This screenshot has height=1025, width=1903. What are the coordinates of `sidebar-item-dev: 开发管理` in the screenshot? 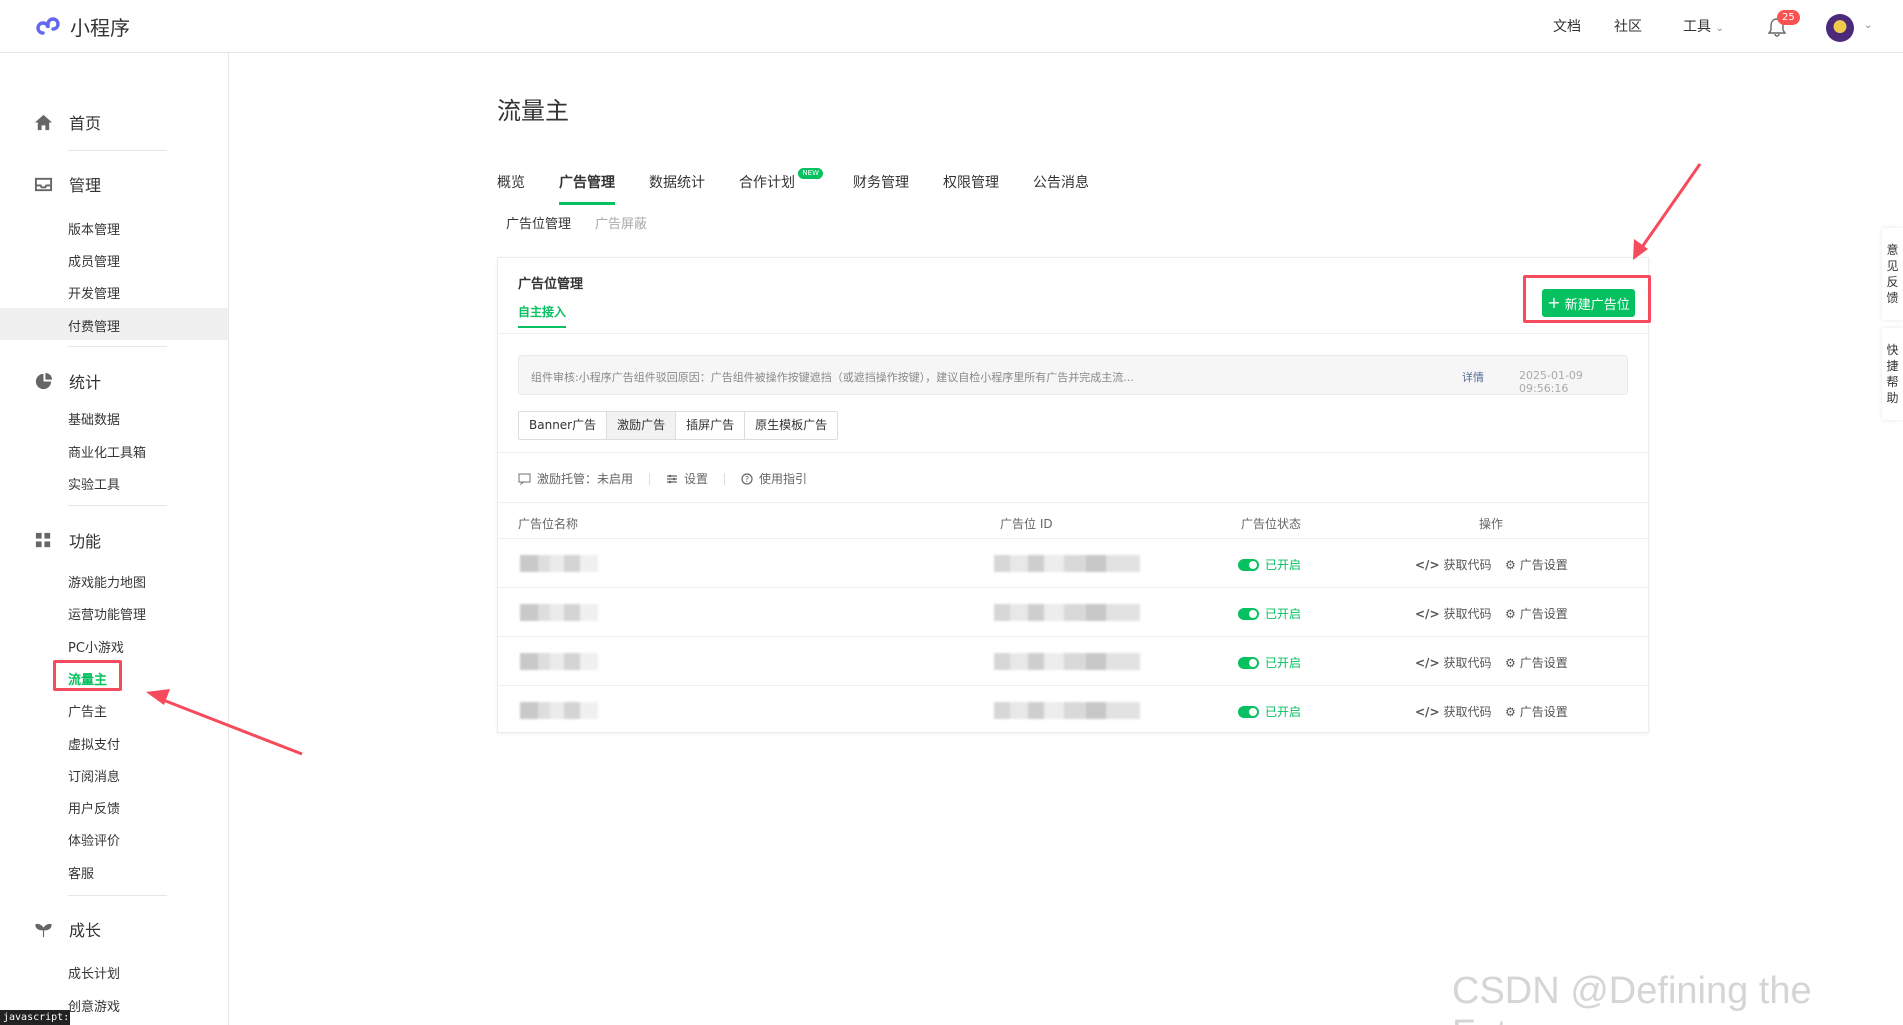 It's located at (94, 292).